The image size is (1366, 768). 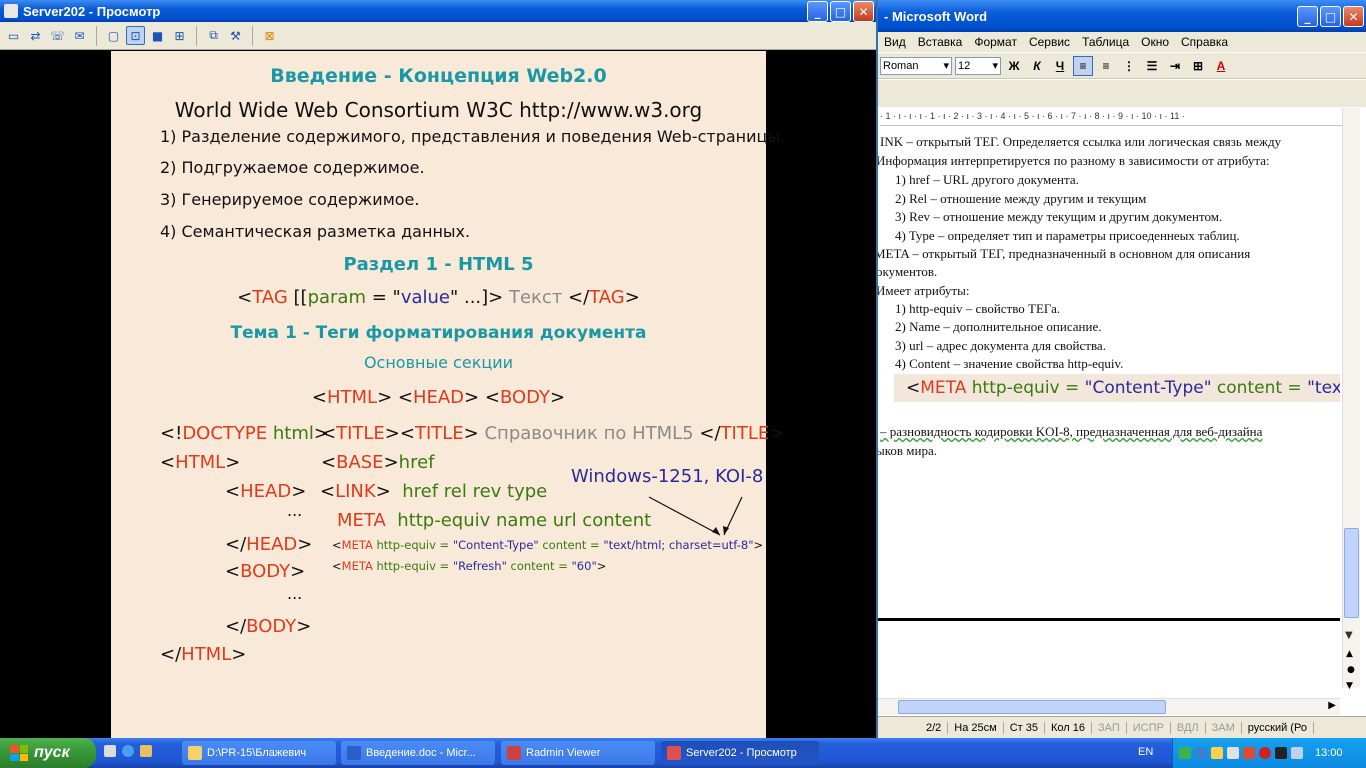 What do you see at coordinates (179, 35) in the screenshot?
I see `grid-icon: ⊞` at bounding box center [179, 35].